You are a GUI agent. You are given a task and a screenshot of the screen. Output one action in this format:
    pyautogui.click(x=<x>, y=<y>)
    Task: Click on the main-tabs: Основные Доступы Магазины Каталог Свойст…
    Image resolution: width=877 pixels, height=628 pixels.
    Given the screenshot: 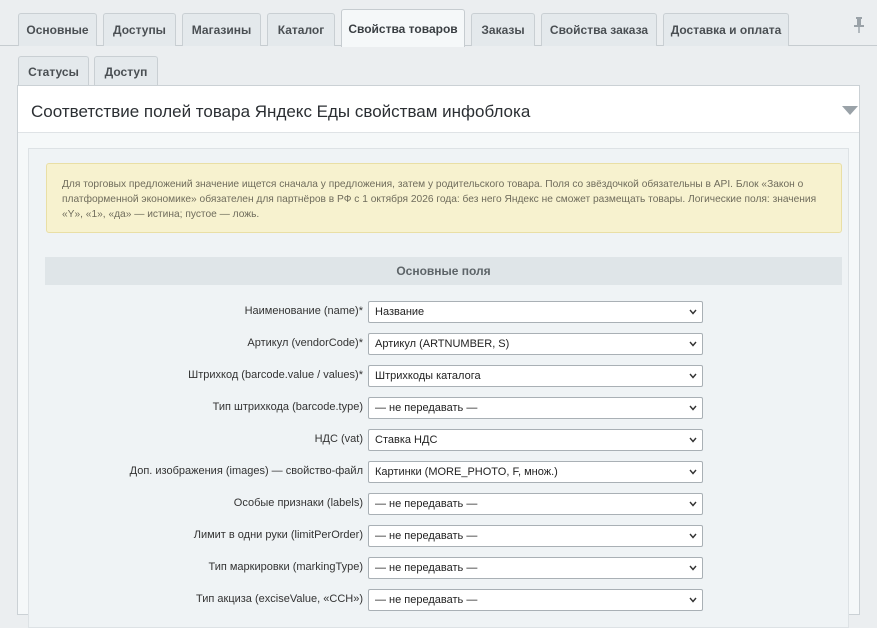 What is the action you would take?
    pyautogui.click(x=438, y=23)
    